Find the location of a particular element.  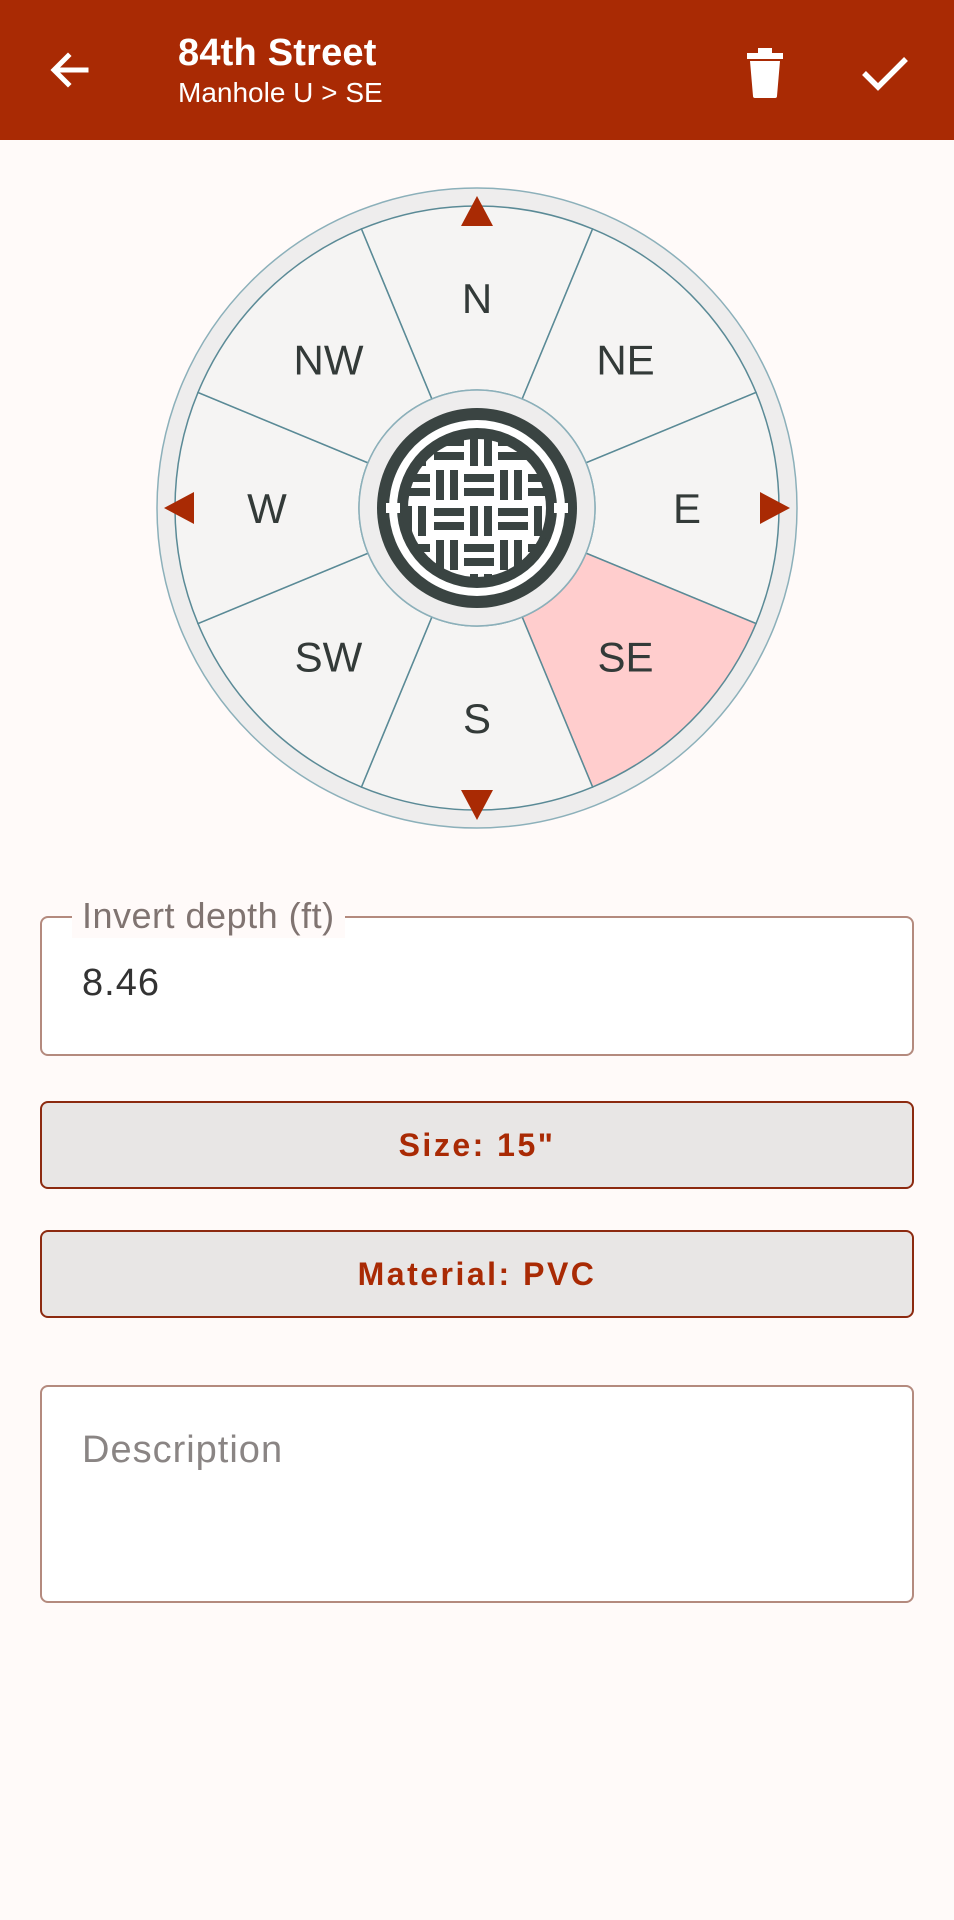

check-icon is located at coordinates (885, 74).